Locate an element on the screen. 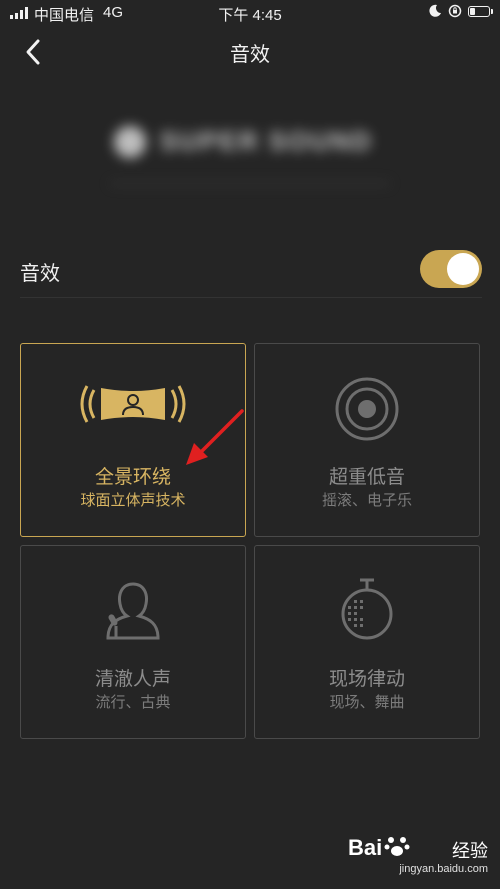 This screenshot has height=889, width=500. nav-bar: 音效 is located at coordinates (250, 51).